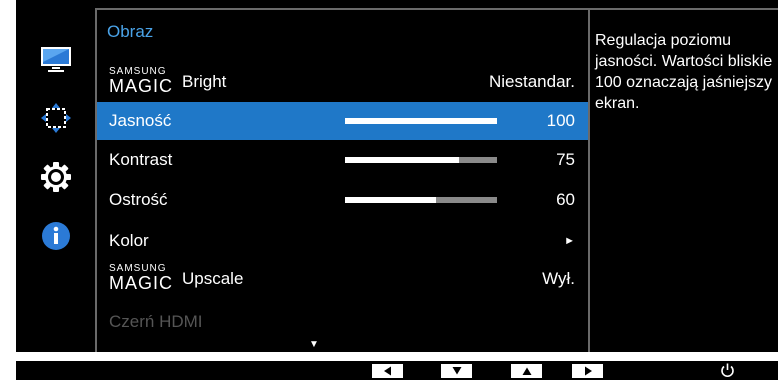 This screenshot has width=778, height=380. Describe the element at coordinates (141, 159) in the screenshot. I see `item-label: Kontrast` at that location.